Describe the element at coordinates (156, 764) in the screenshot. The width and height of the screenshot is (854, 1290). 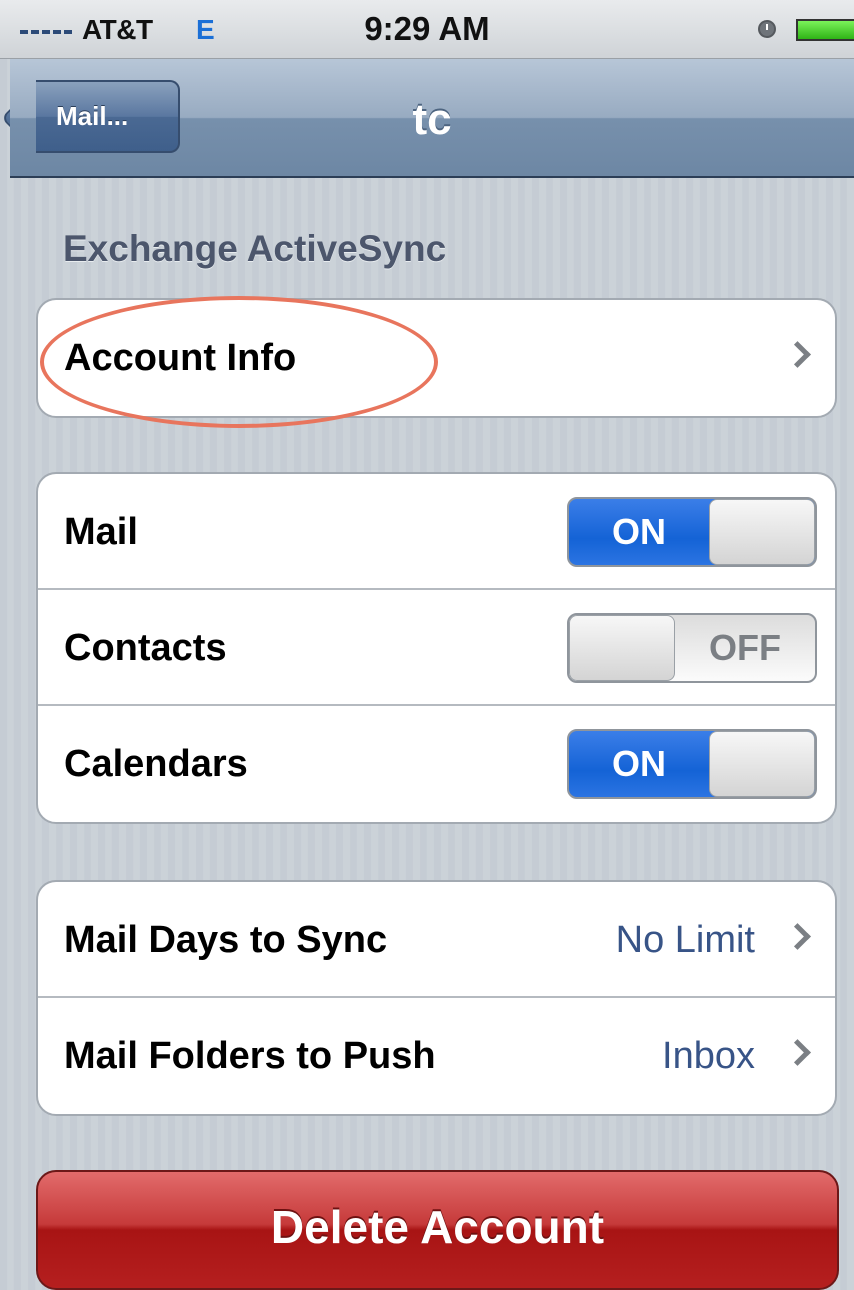
I see `calendars-toggle-label: Calendars` at that location.